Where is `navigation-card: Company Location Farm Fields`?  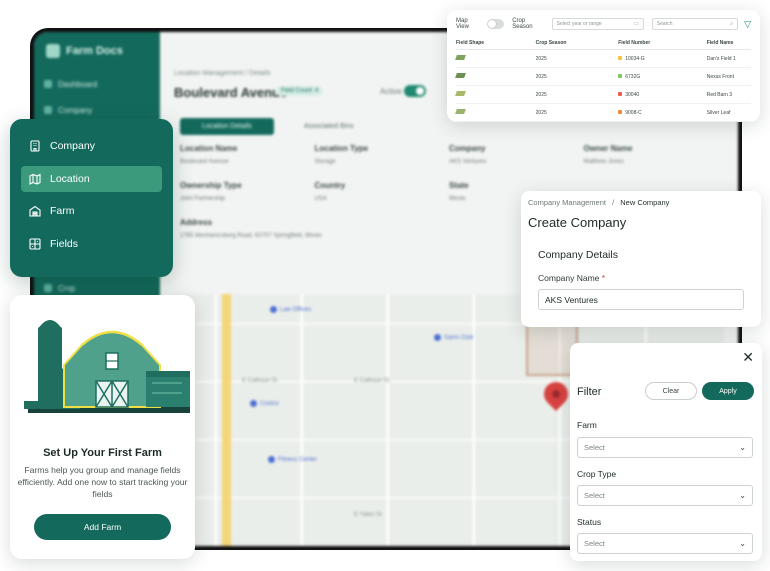 navigation-card: Company Location Farm Fields is located at coordinates (91, 198).